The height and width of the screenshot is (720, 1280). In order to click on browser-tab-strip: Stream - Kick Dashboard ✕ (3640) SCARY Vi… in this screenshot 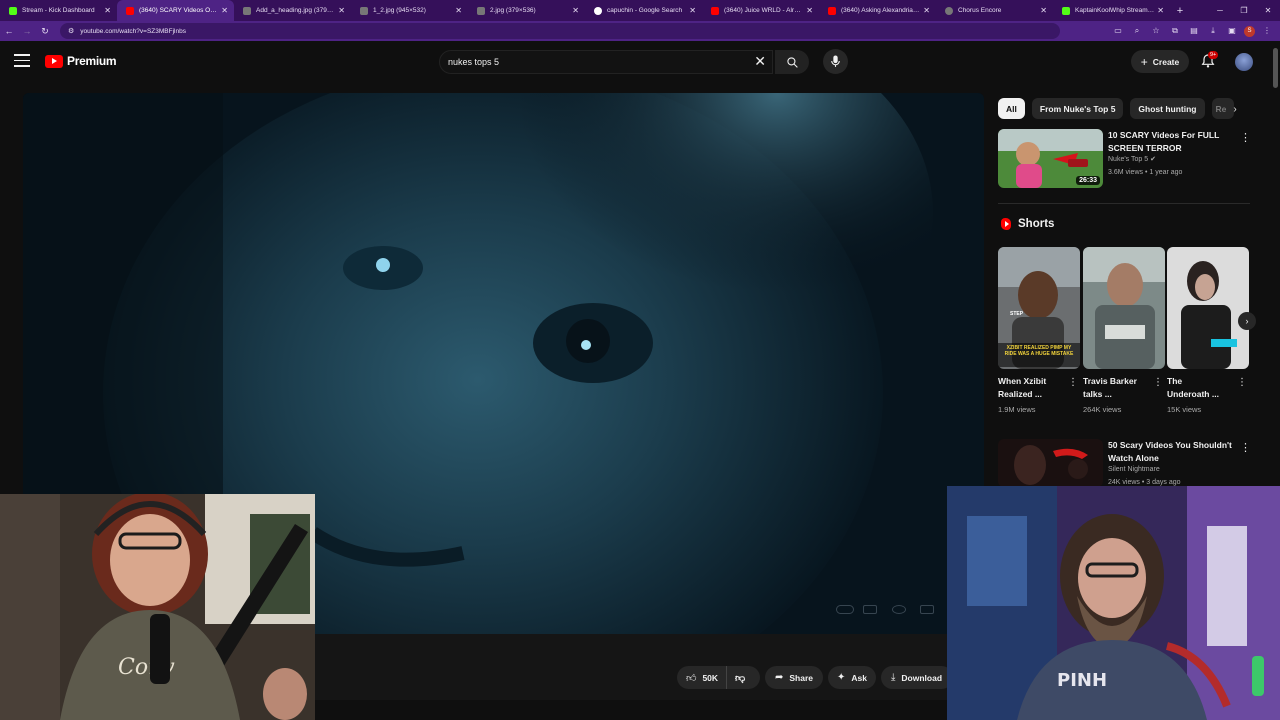, I will do `click(640, 10)`.